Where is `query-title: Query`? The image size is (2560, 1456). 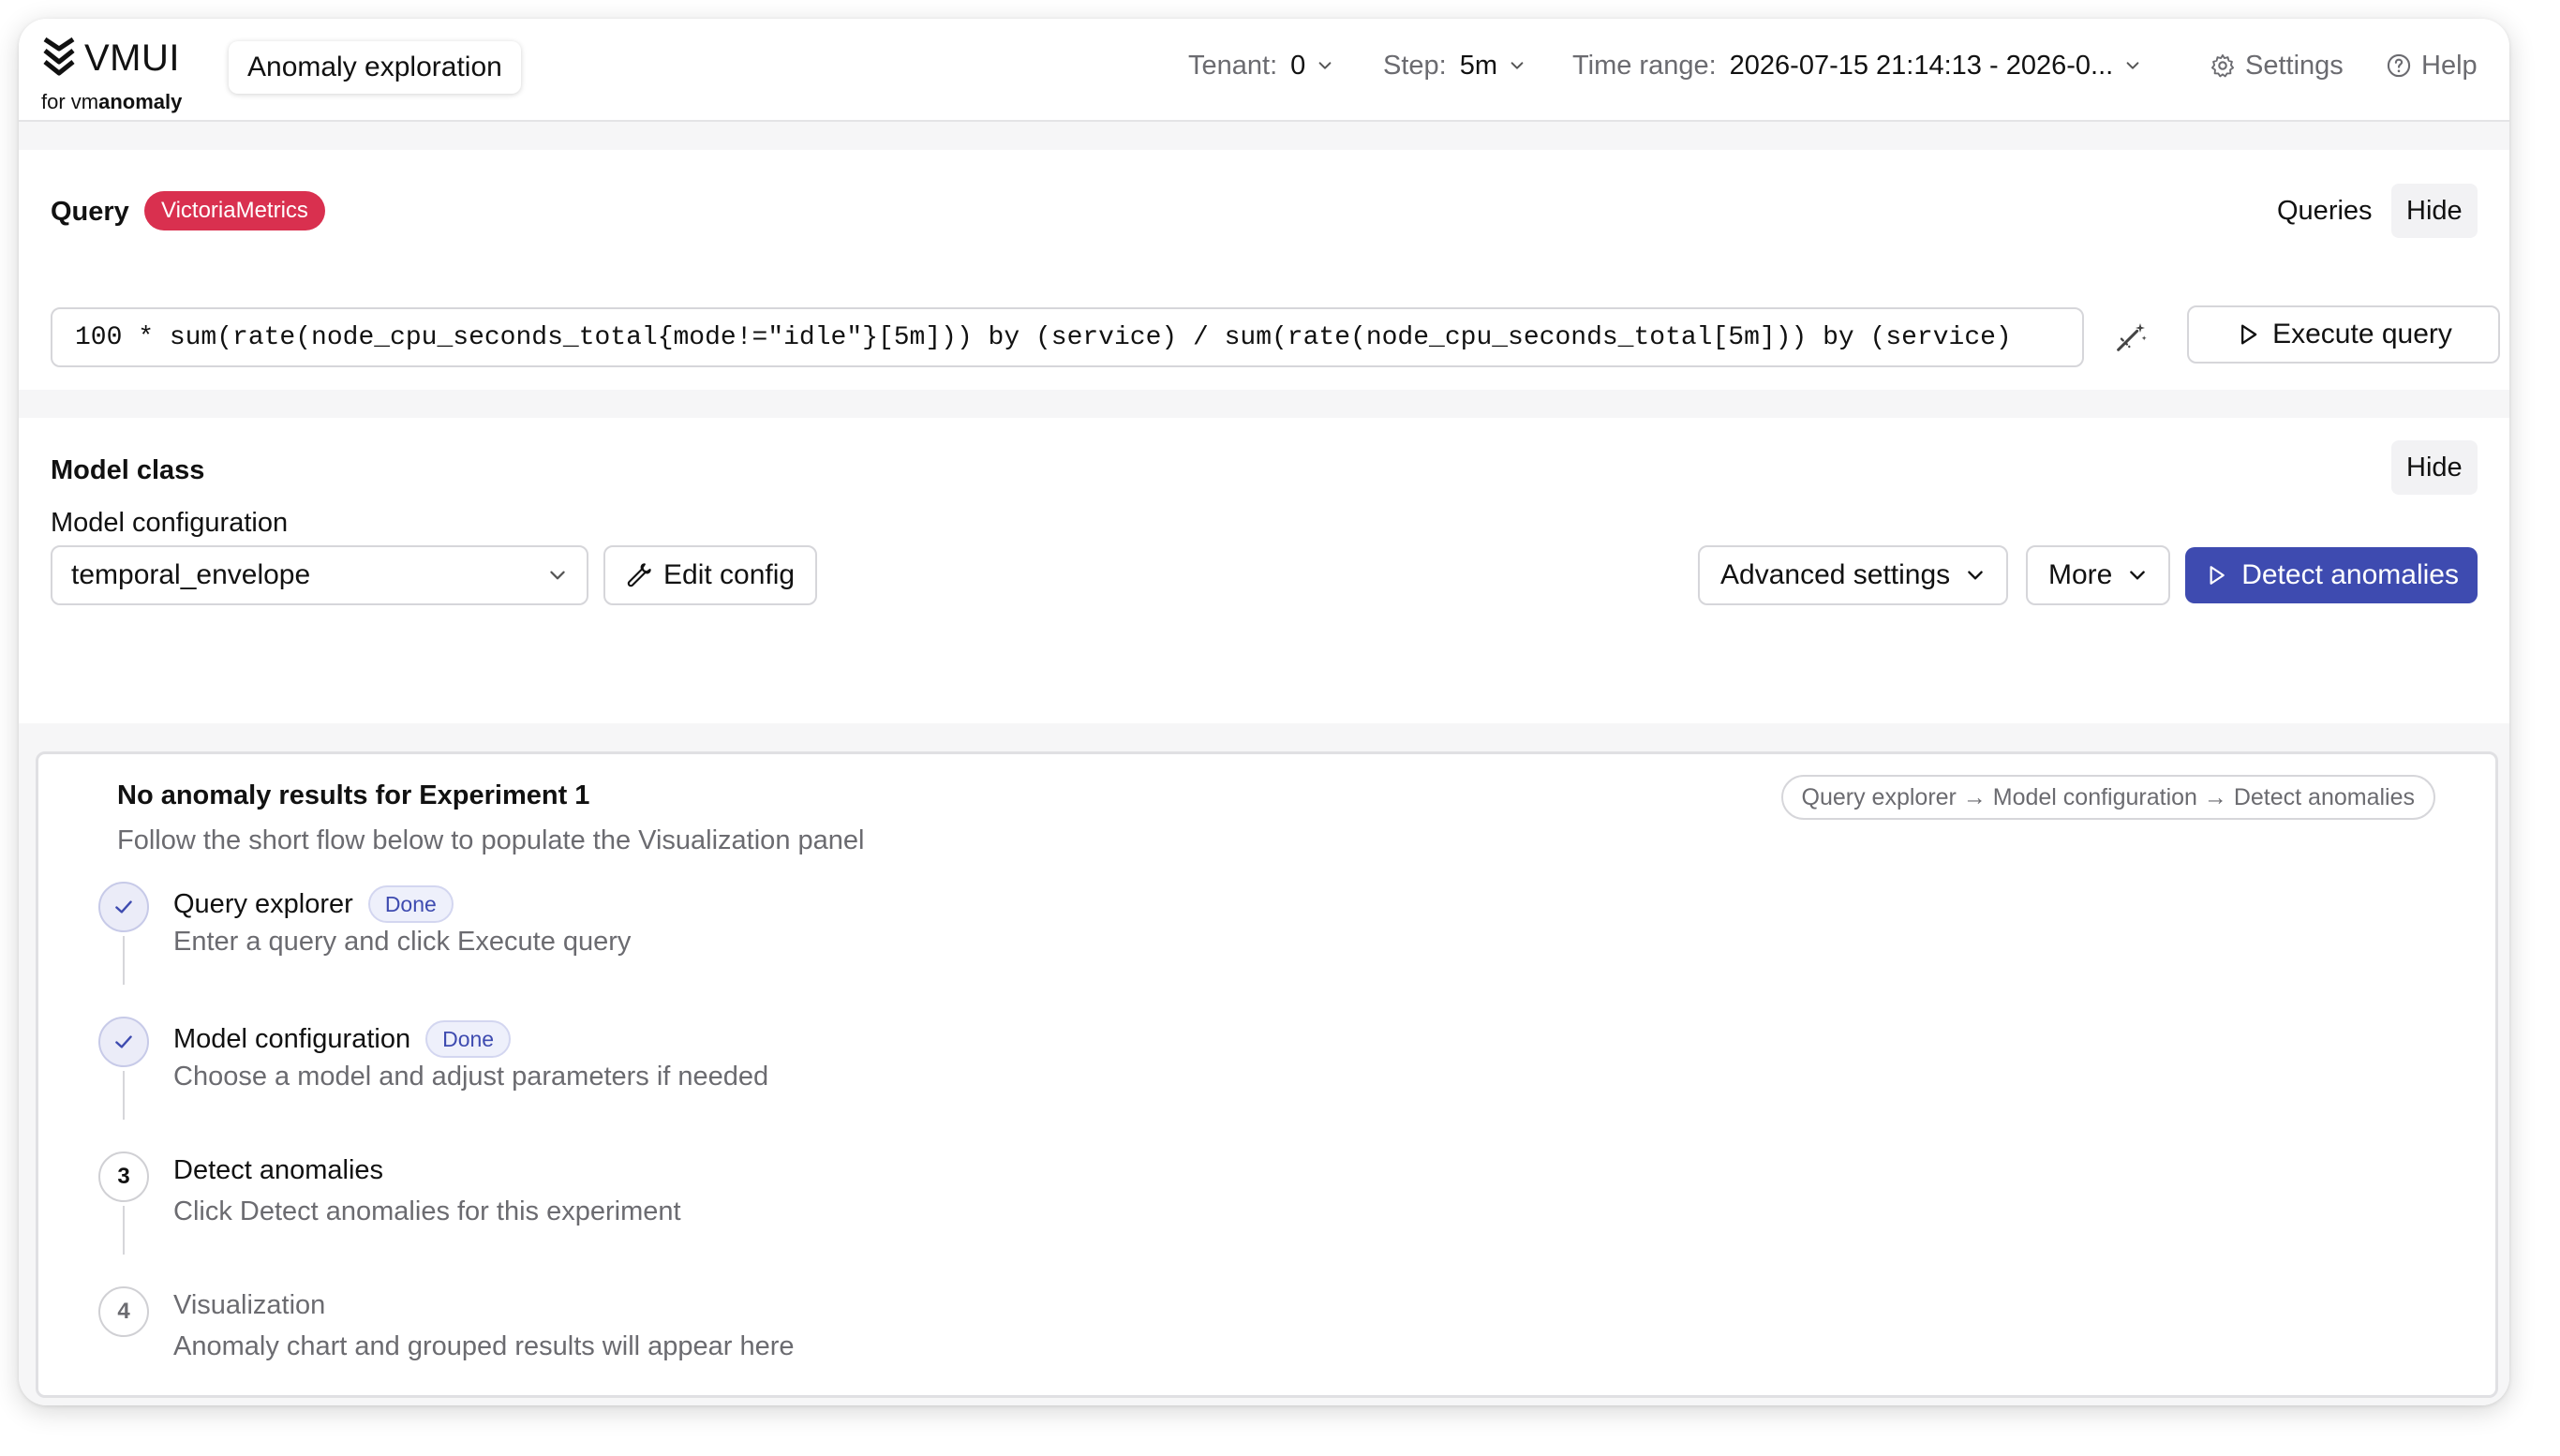
query-title: Query is located at coordinates (90, 212).